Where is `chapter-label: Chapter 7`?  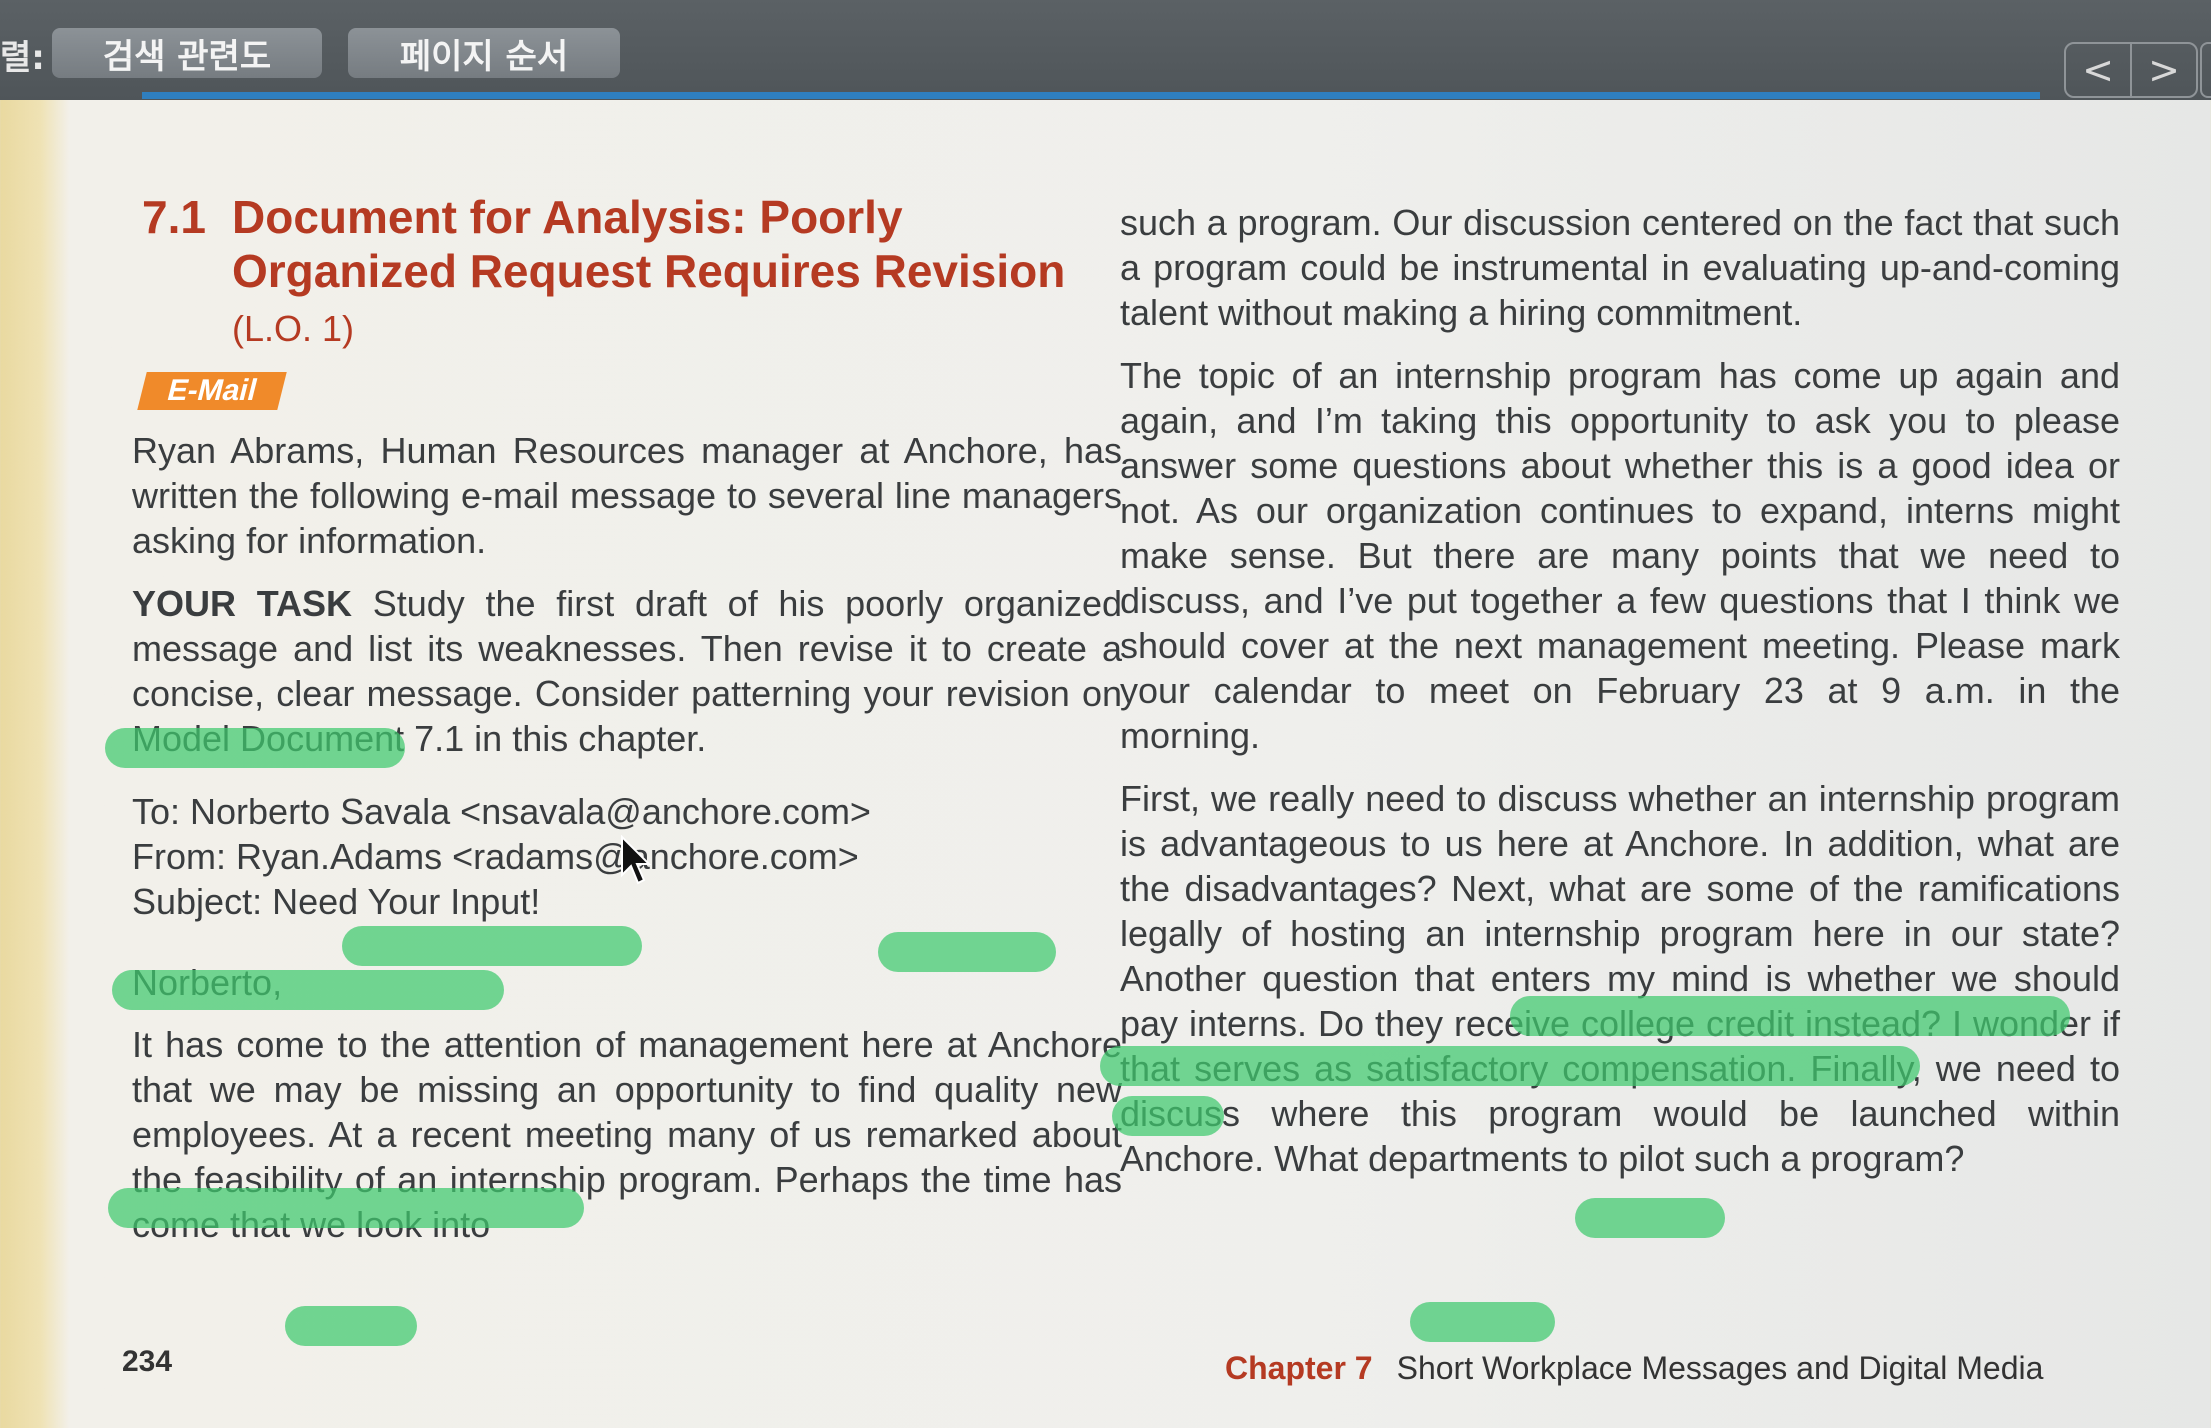
chapter-label: Chapter 7 is located at coordinates (1299, 1368).